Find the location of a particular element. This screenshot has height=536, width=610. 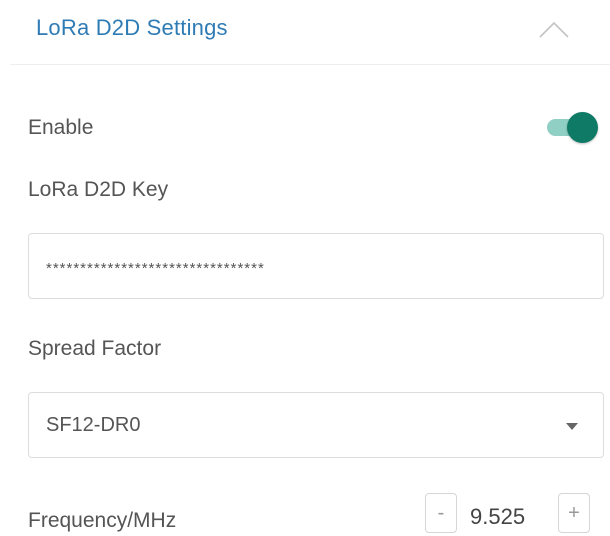

frequency-label: Frequency/MHz is located at coordinates (102, 520).